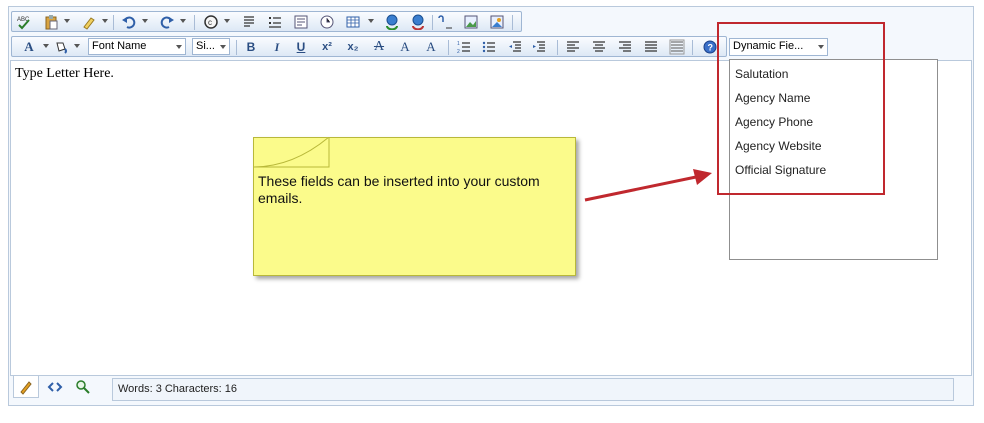 The width and height of the screenshot is (984, 423). I want to click on insert-list-icon, so click(275, 22).